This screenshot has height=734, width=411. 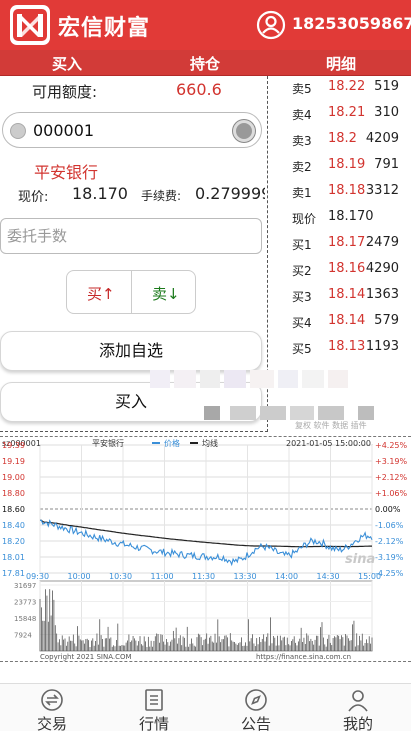 I want to click on order-row: 卖5 18.22 519, so click(x=350, y=88).